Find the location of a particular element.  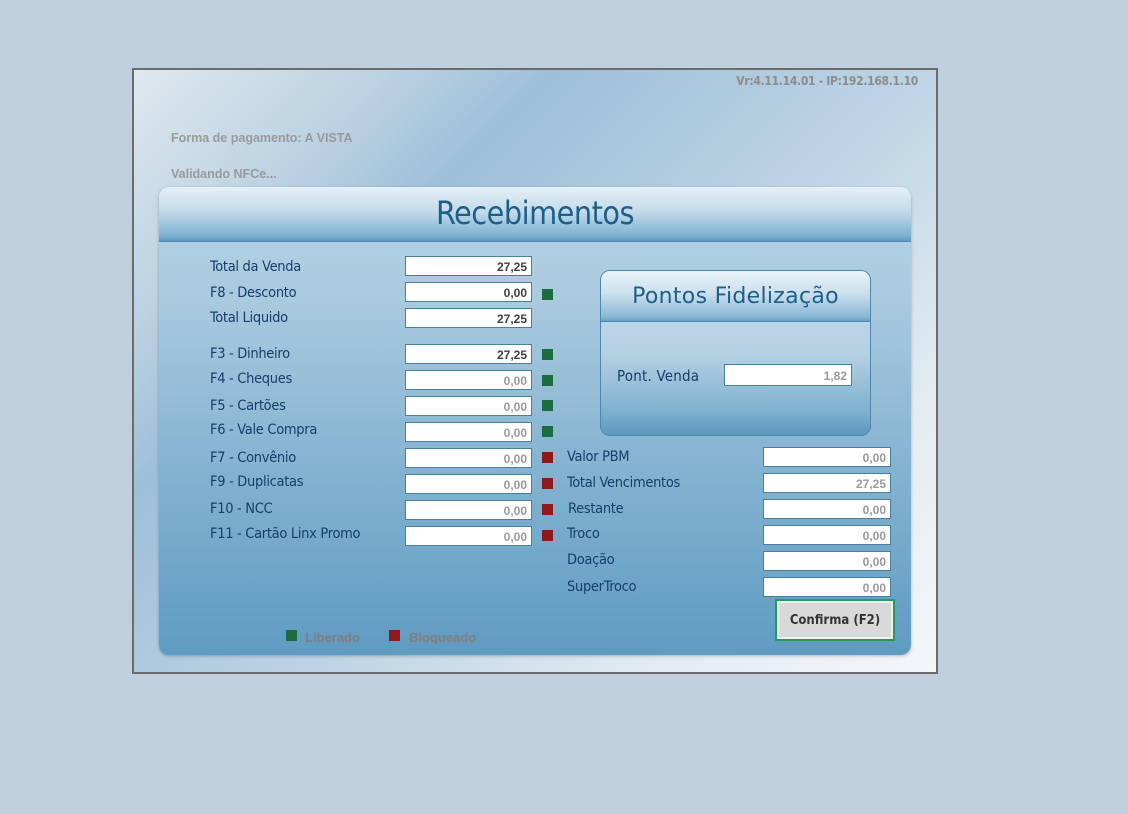

desconto-status-indicator is located at coordinates (547, 294).